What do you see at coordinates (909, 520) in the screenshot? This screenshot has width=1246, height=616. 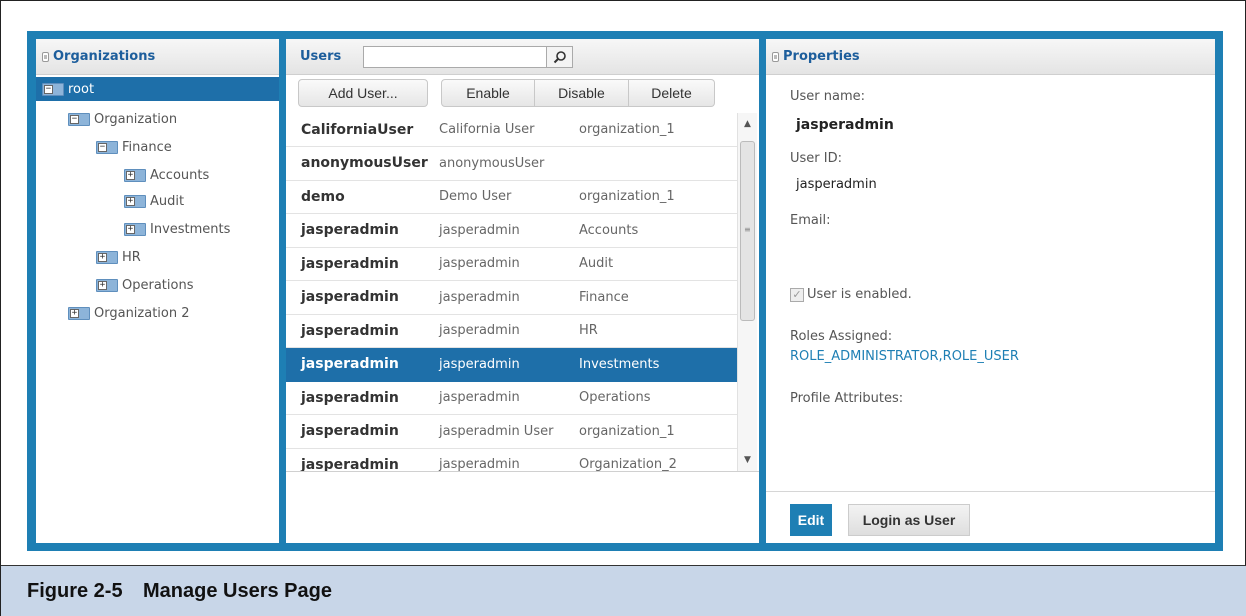 I see `login-as-user-button: Login as User` at bounding box center [909, 520].